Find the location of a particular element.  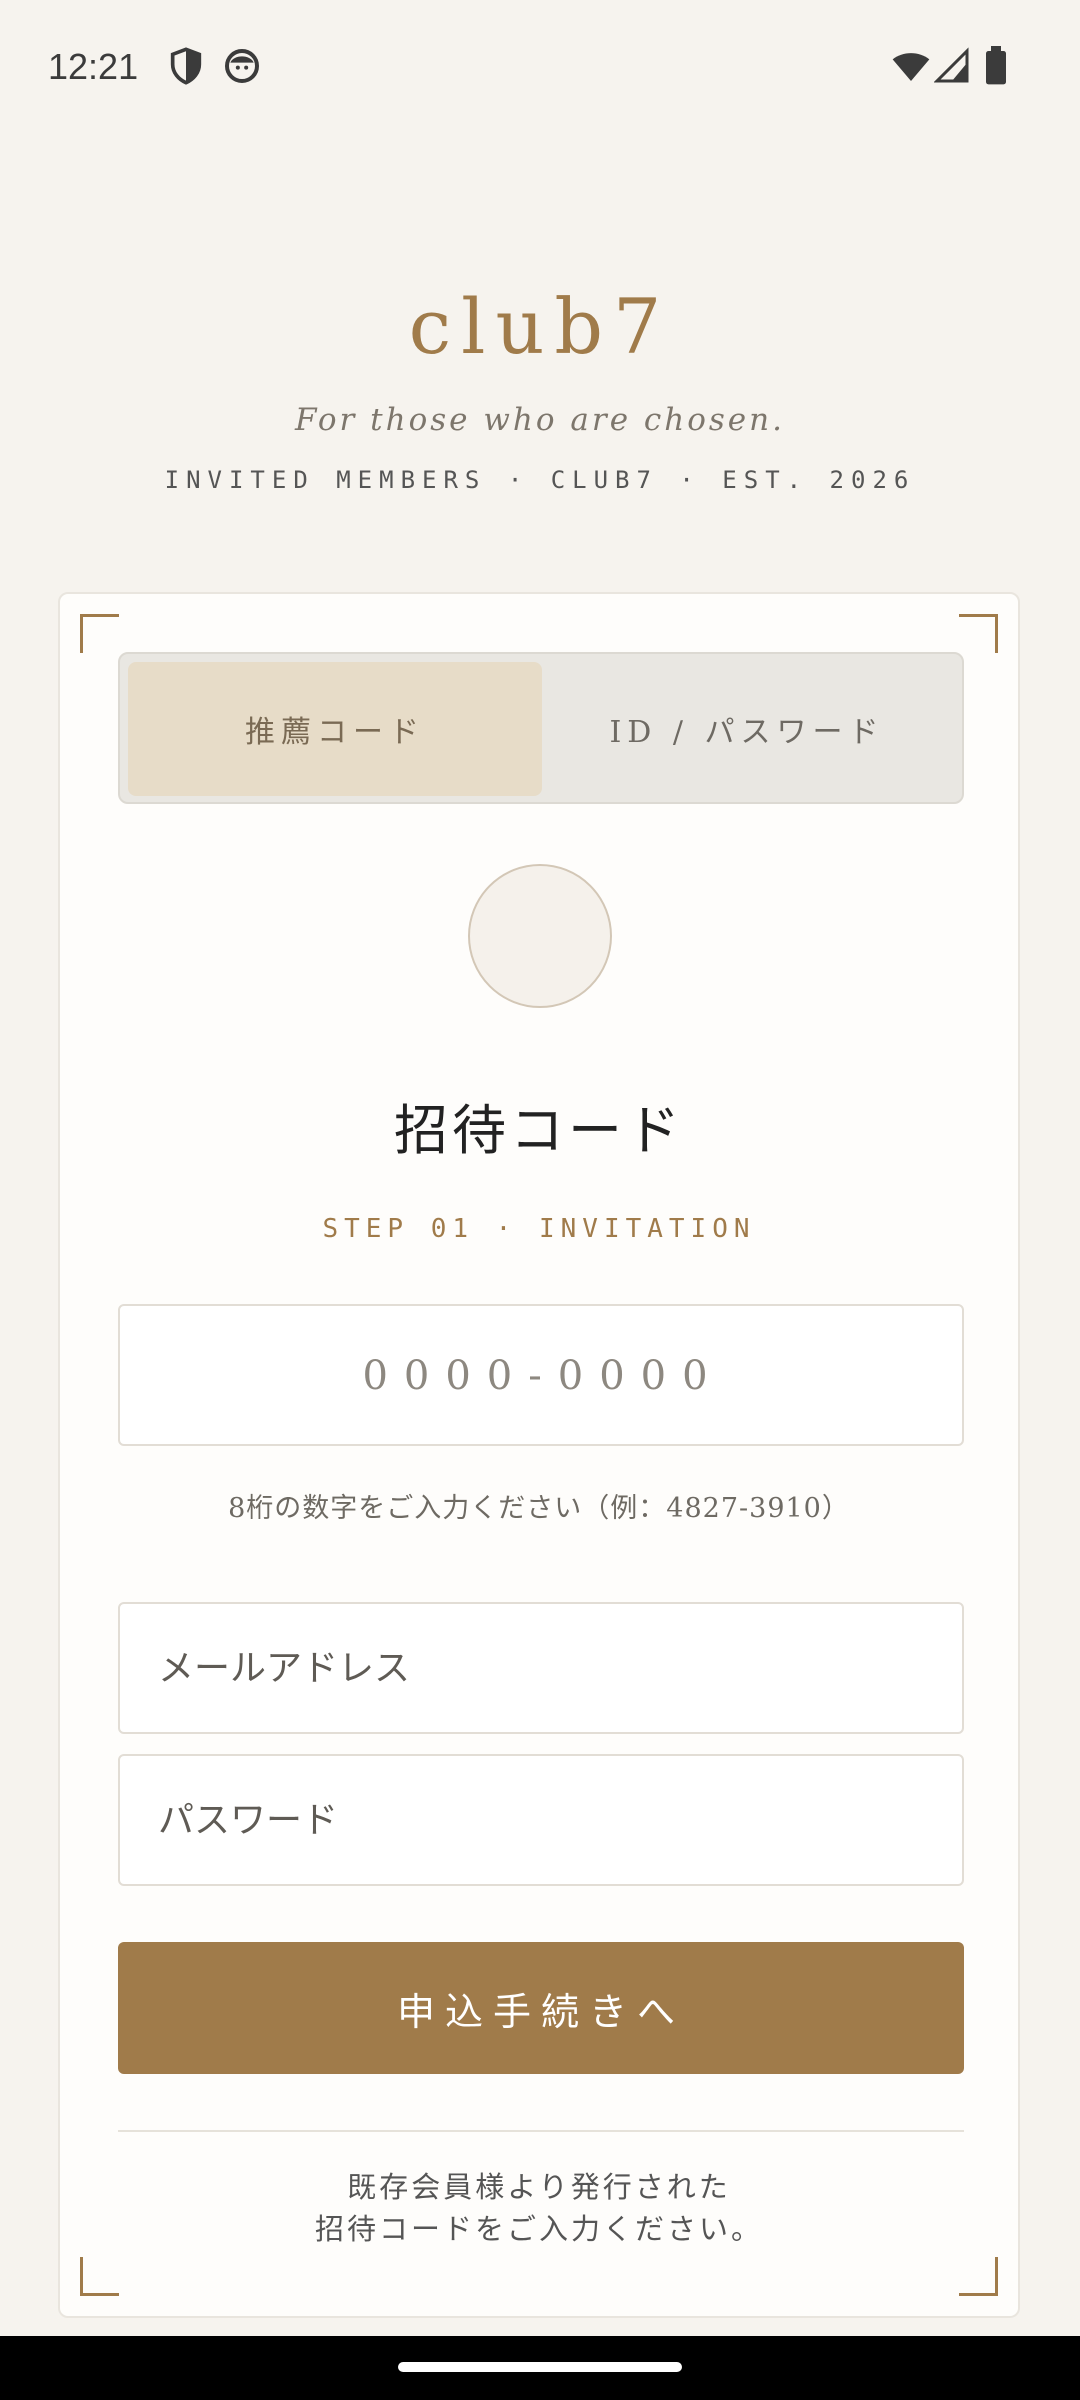

system-navigation-bar is located at coordinates (540, 2368).